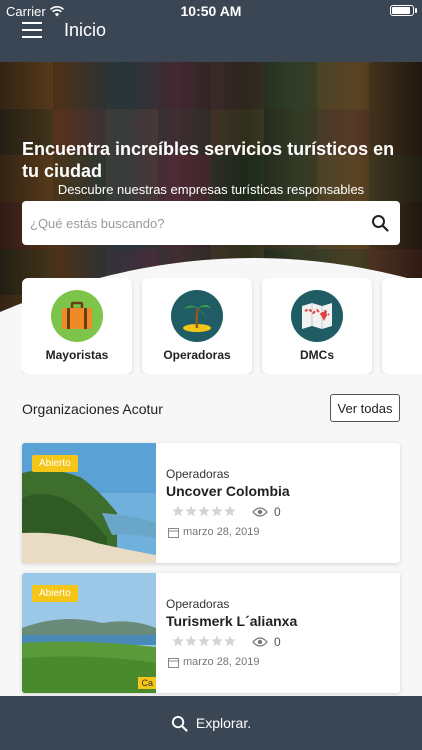  I want to click on category-card-mayoristas: Mayoristas, so click(77, 326).